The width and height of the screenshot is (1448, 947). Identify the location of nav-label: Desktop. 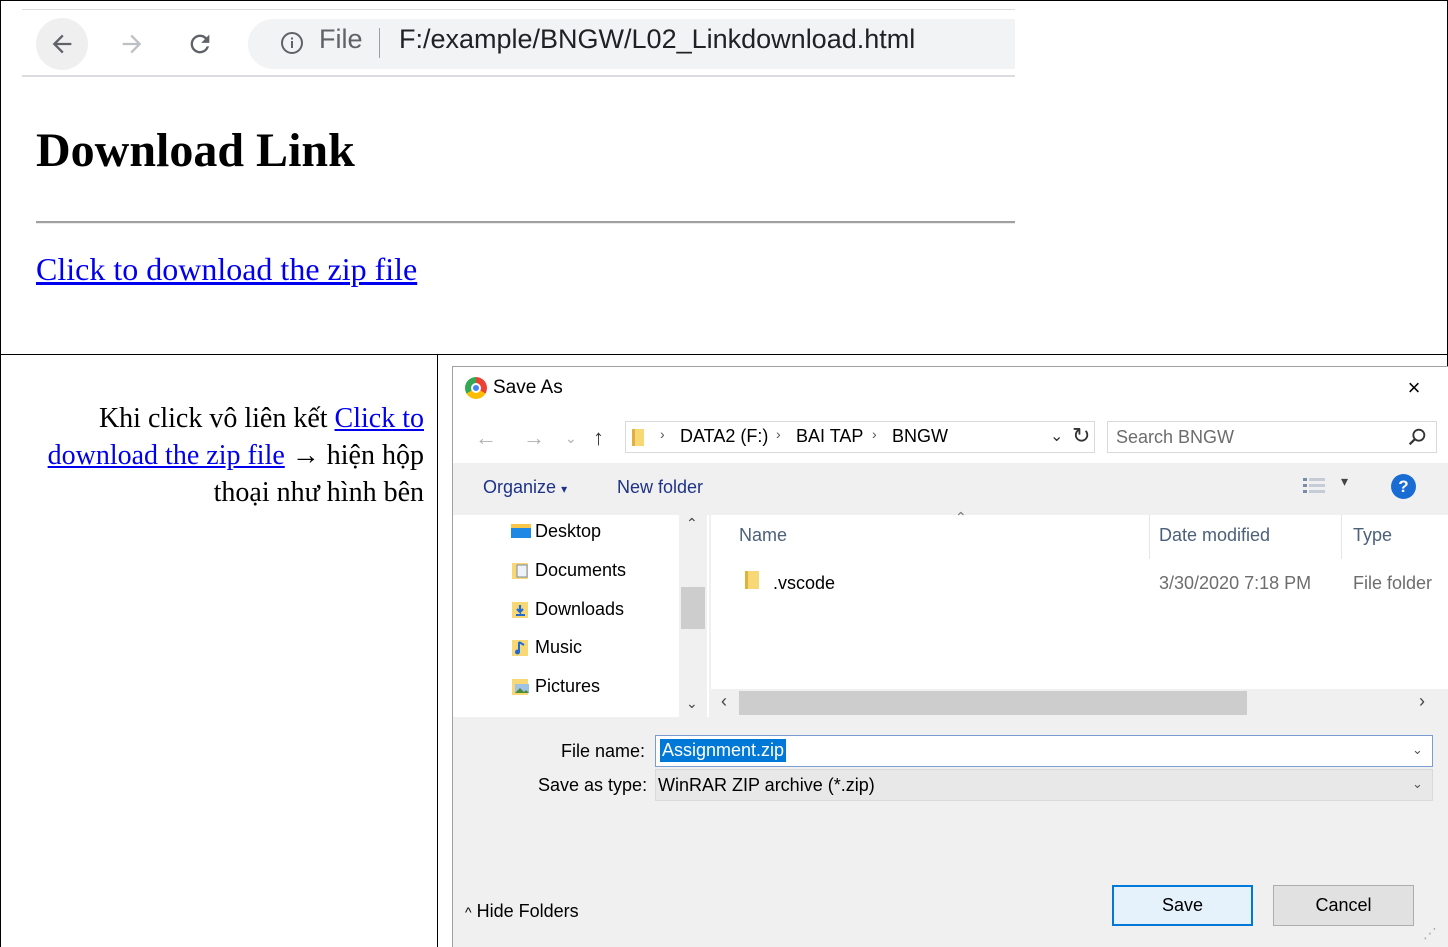
(568, 531).